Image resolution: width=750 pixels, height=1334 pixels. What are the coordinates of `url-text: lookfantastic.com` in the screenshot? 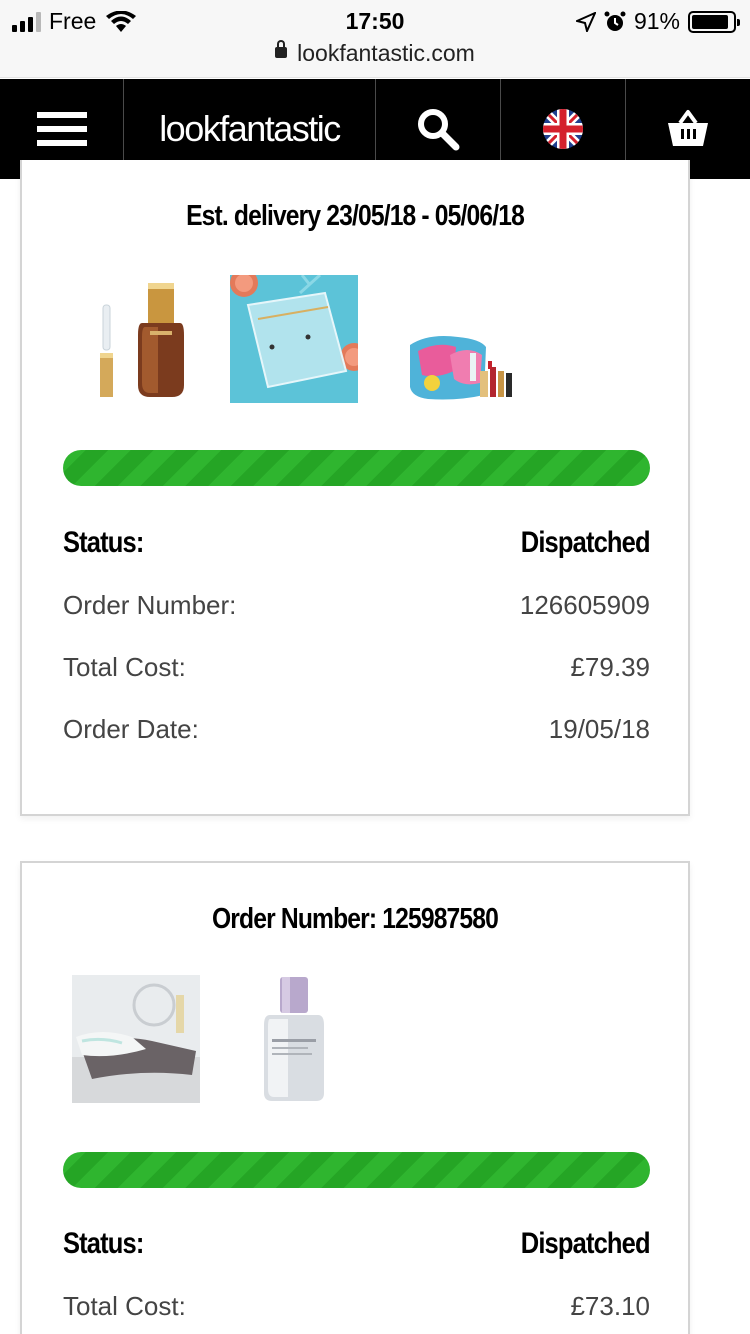 It's located at (386, 53).